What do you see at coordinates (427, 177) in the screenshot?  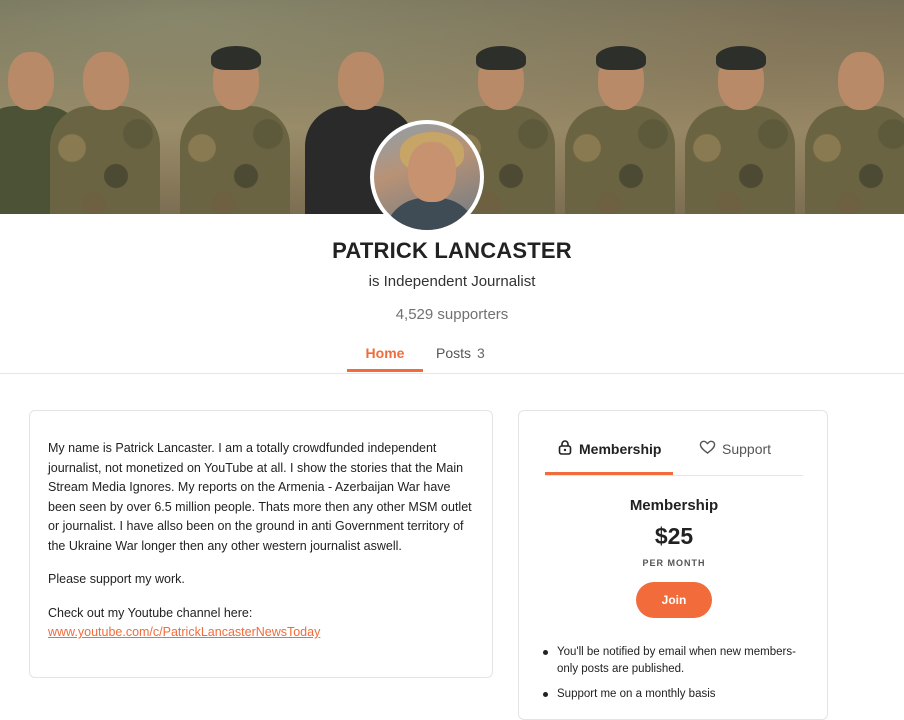 I see `avatar` at bounding box center [427, 177].